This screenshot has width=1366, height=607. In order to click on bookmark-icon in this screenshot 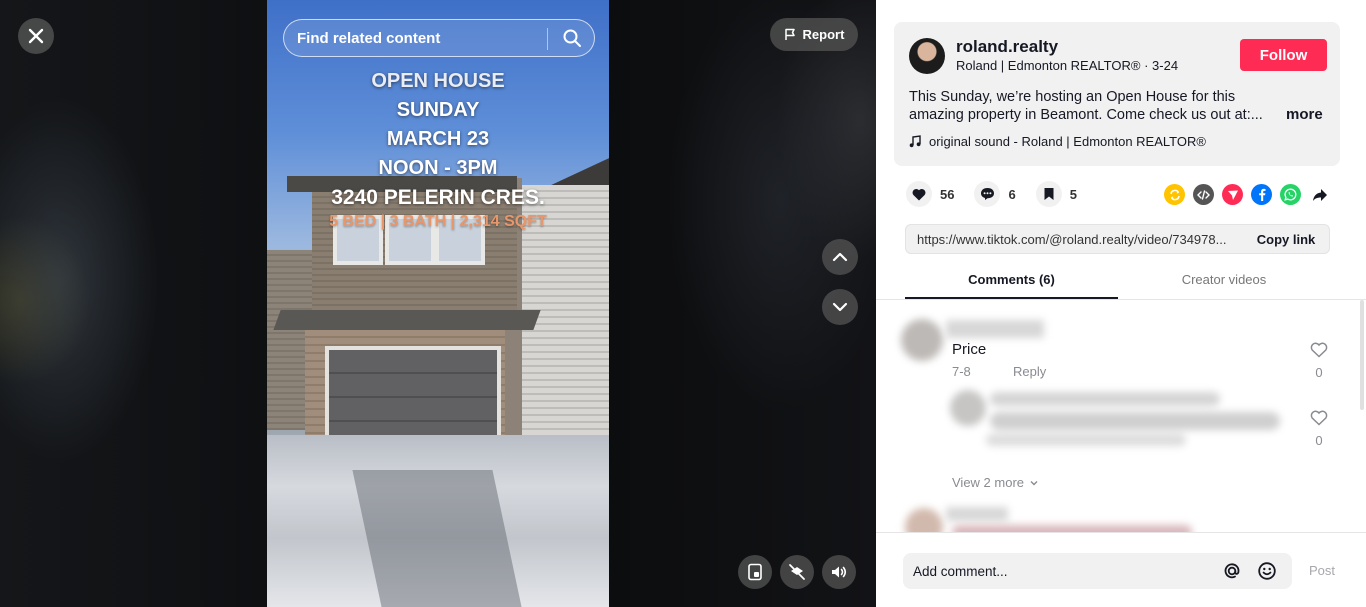, I will do `click(1049, 194)`.